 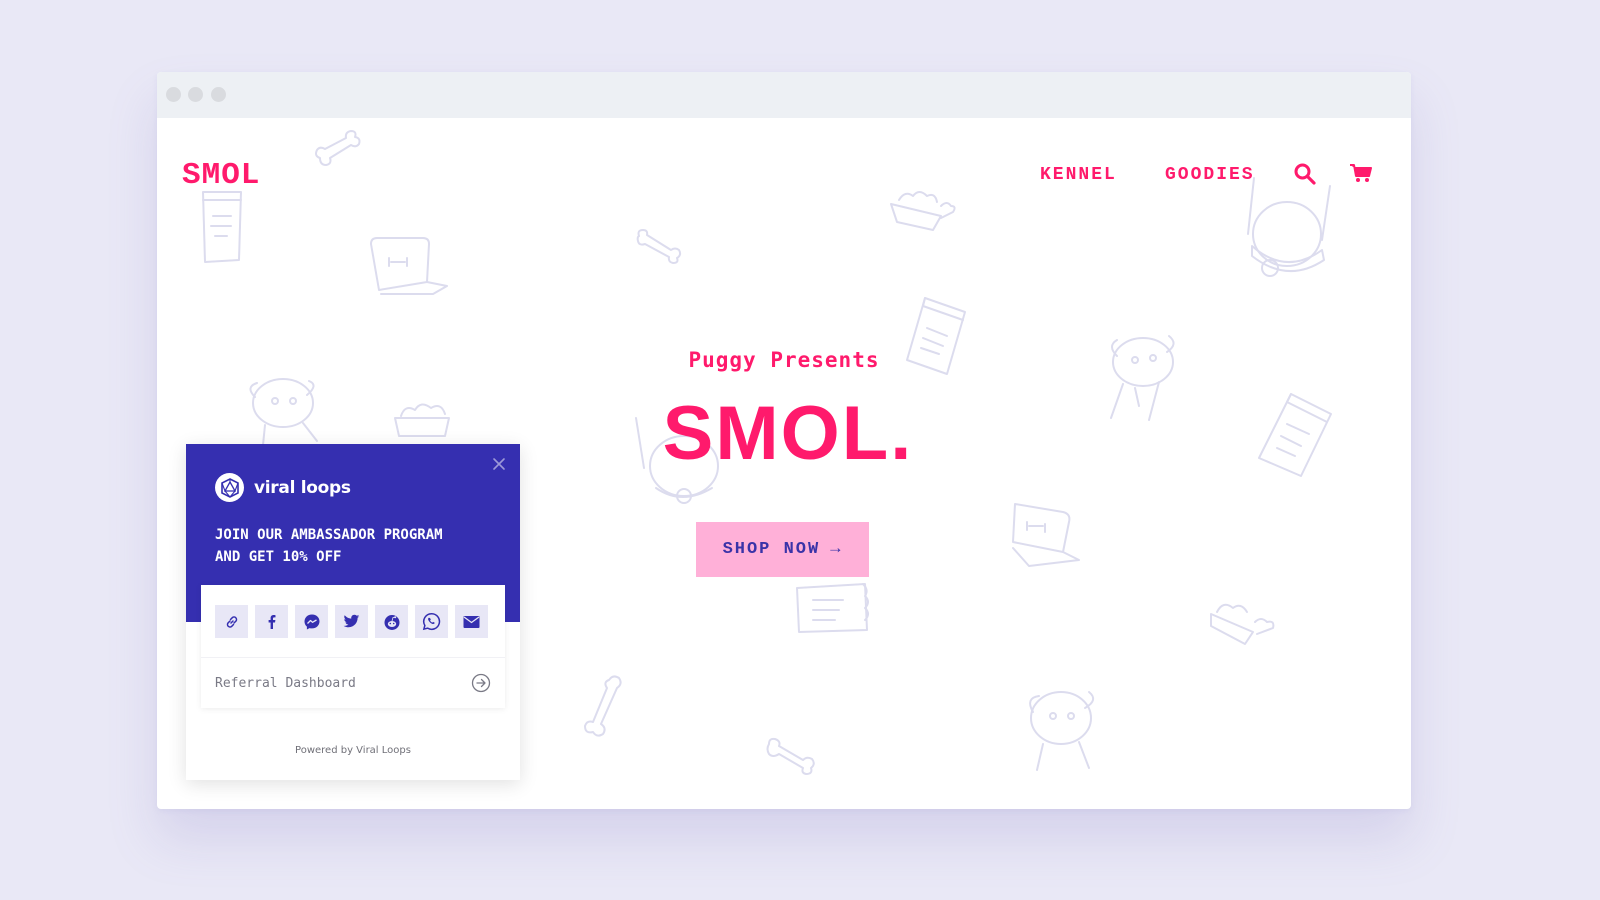 I want to click on email-icon, so click(x=471, y=621).